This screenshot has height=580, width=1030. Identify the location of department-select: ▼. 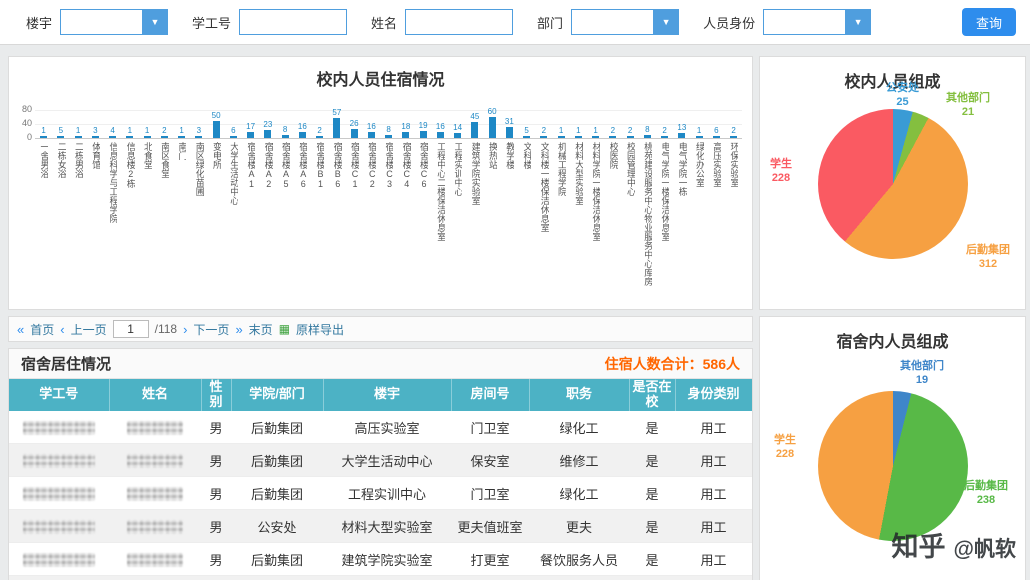
(625, 22).